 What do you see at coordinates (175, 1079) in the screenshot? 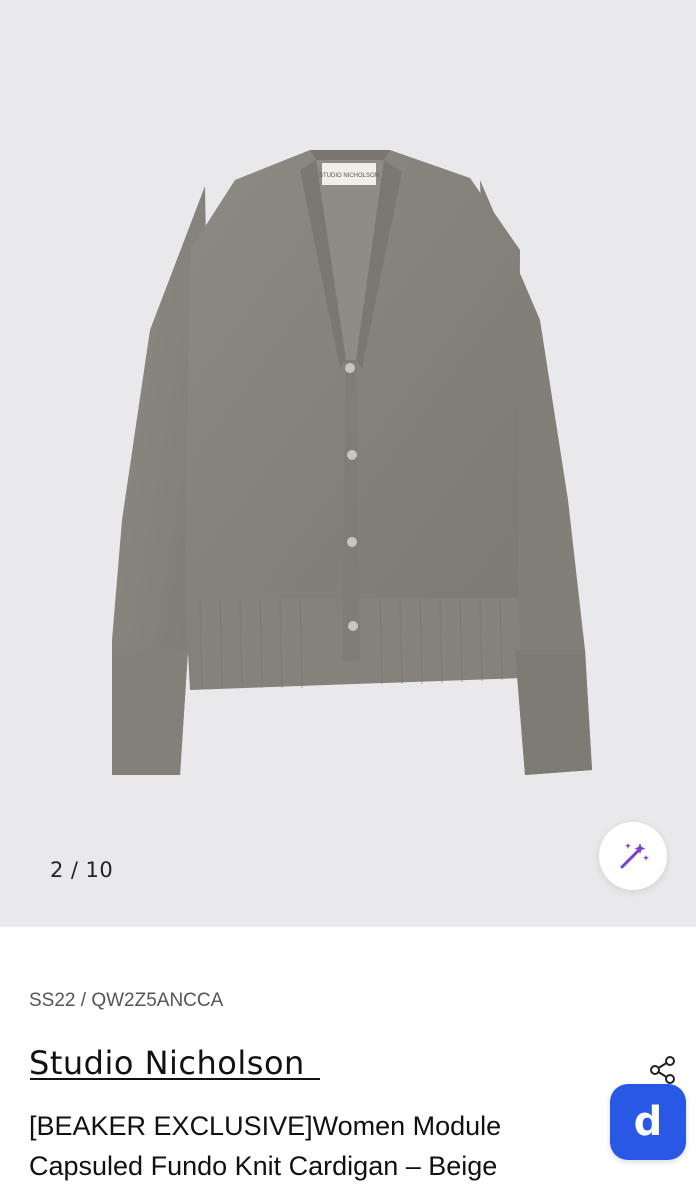
I see `brand-link-underline` at bounding box center [175, 1079].